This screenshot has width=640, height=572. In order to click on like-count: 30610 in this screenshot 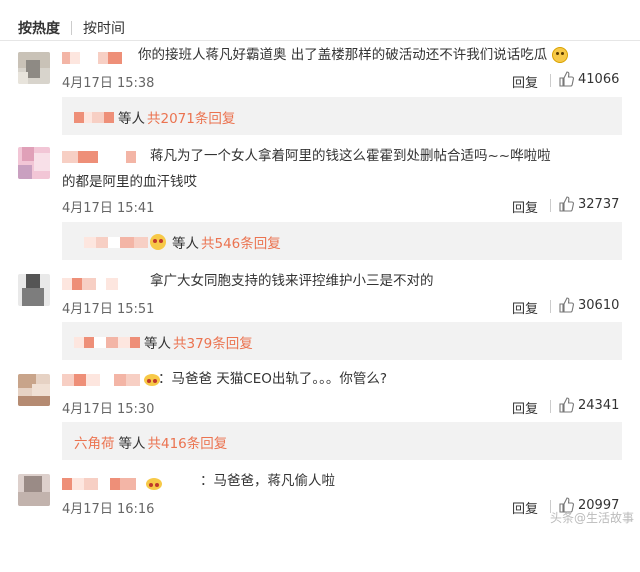, I will do `click(599, 305)`.